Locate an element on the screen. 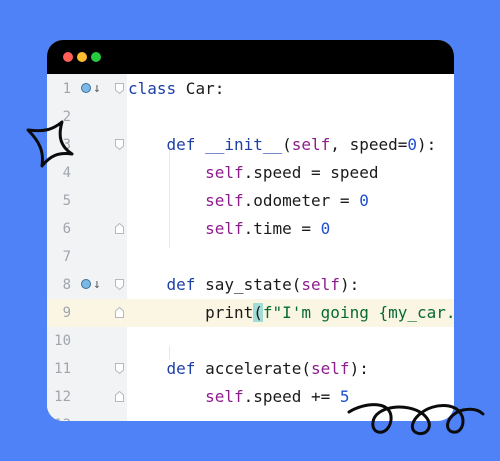 This screenshot has height=461, width=500. code-text: self.time = 0 is located at coordinates (229, 229).